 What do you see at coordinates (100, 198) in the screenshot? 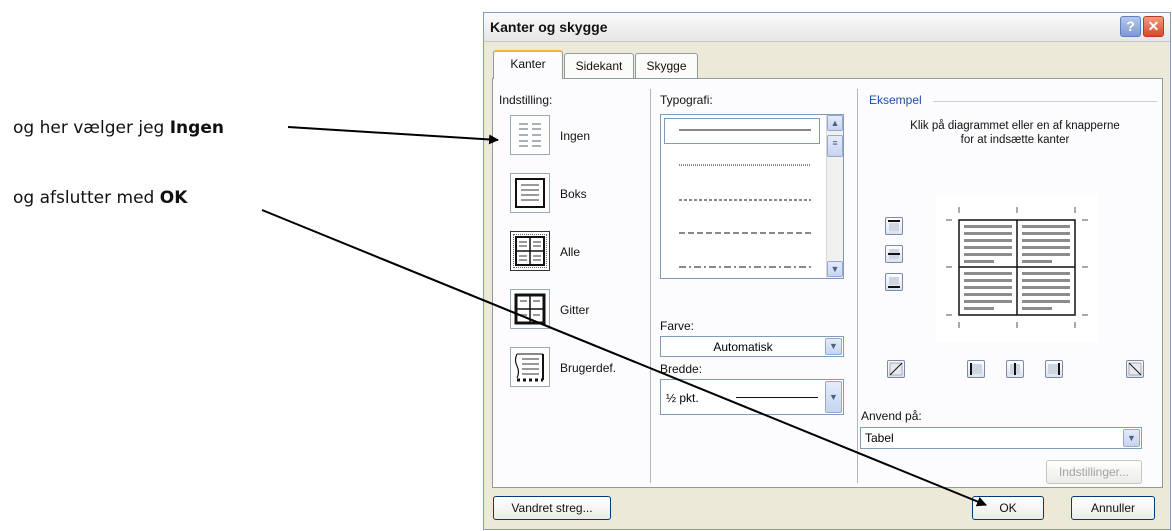
I see `annotation-ok: og afslutter med OK` at bounding box center [100, 198].